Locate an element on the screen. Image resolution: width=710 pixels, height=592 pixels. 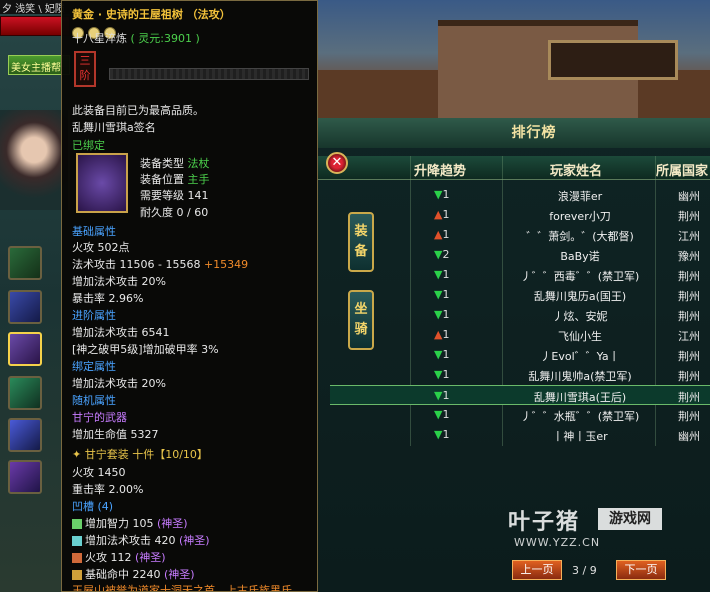
player-name: 乱舞川雪琪a(王后) is located at coordinates (580, 397).